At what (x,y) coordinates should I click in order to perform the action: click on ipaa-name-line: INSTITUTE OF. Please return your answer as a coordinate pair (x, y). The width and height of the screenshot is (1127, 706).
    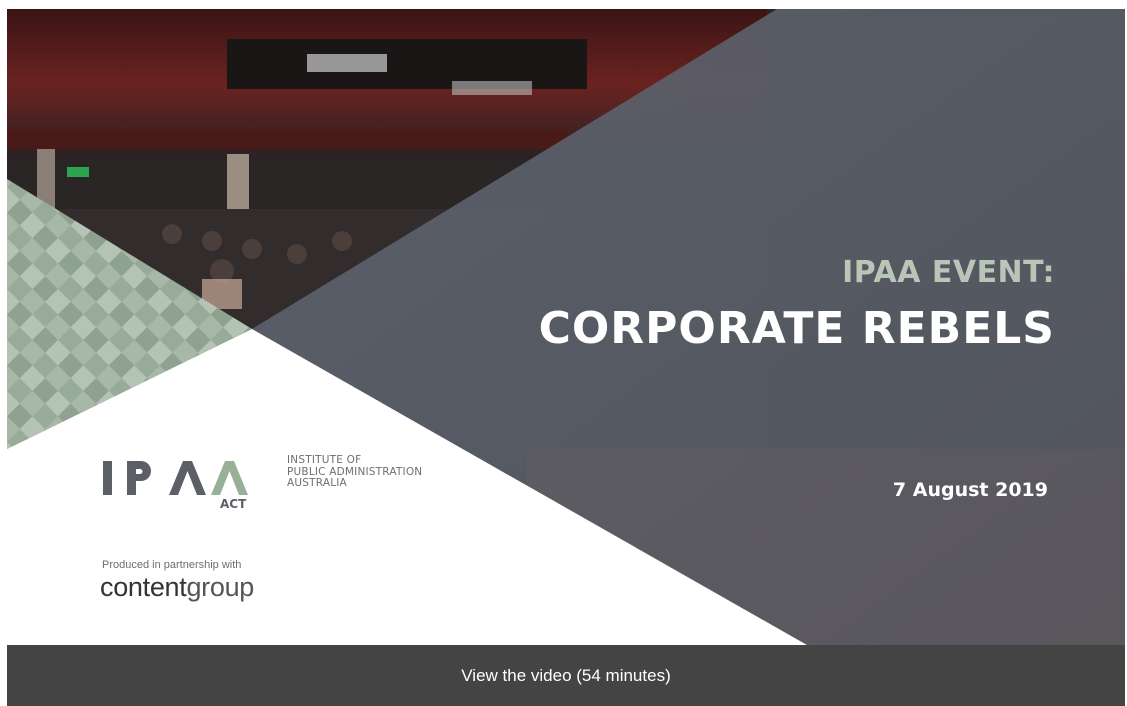
    Looking at the image, I should click on (324, 460).